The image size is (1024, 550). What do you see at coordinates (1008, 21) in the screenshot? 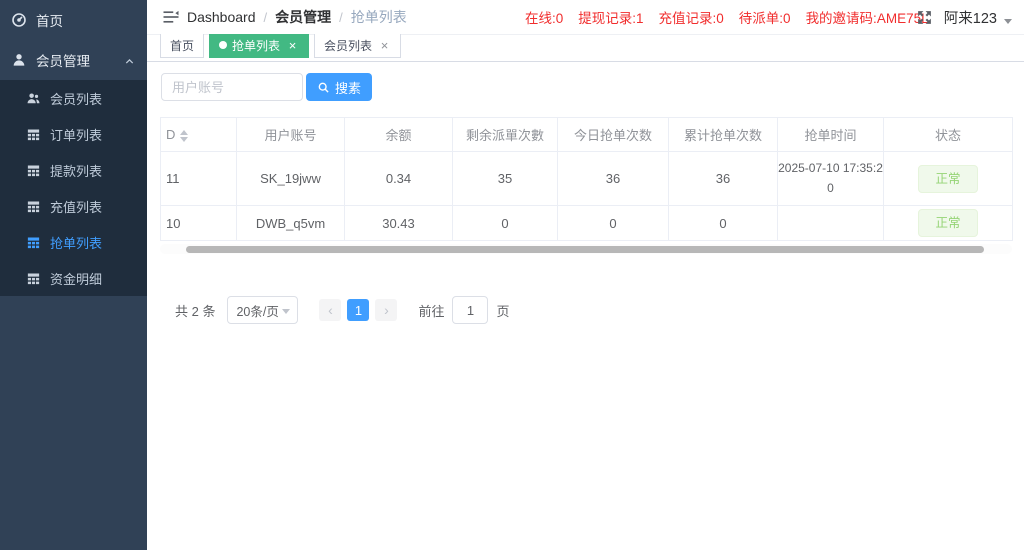
I see `caret-down-icon` at bounding box center [1008, 21].